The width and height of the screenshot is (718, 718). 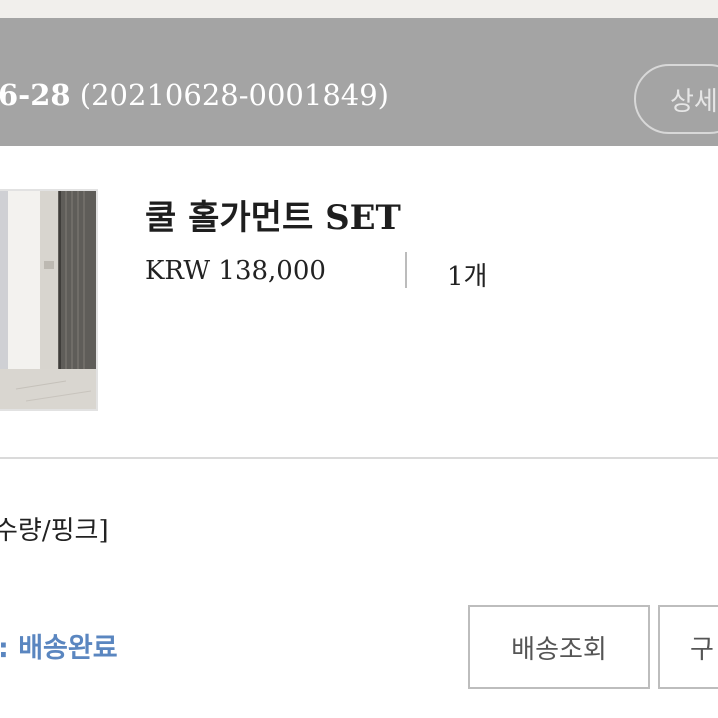 What do you see at coordinates (273, 214) in the screenshot?
I see `product-name: 쿨 홀가먼트 SET` at bounding box center [273, 214].